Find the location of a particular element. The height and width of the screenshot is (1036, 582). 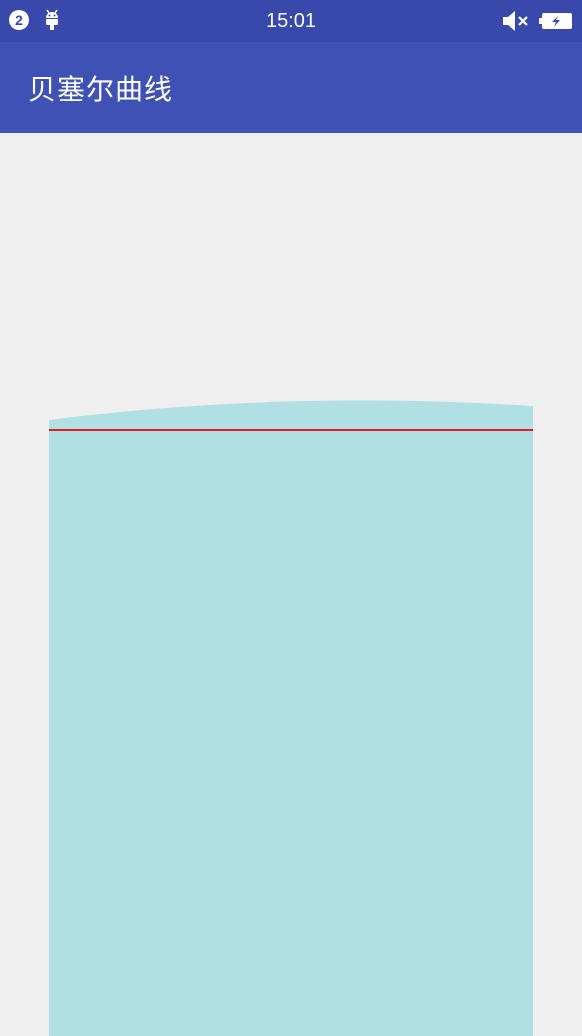

mute-icon is located at coordinates (515, 21).